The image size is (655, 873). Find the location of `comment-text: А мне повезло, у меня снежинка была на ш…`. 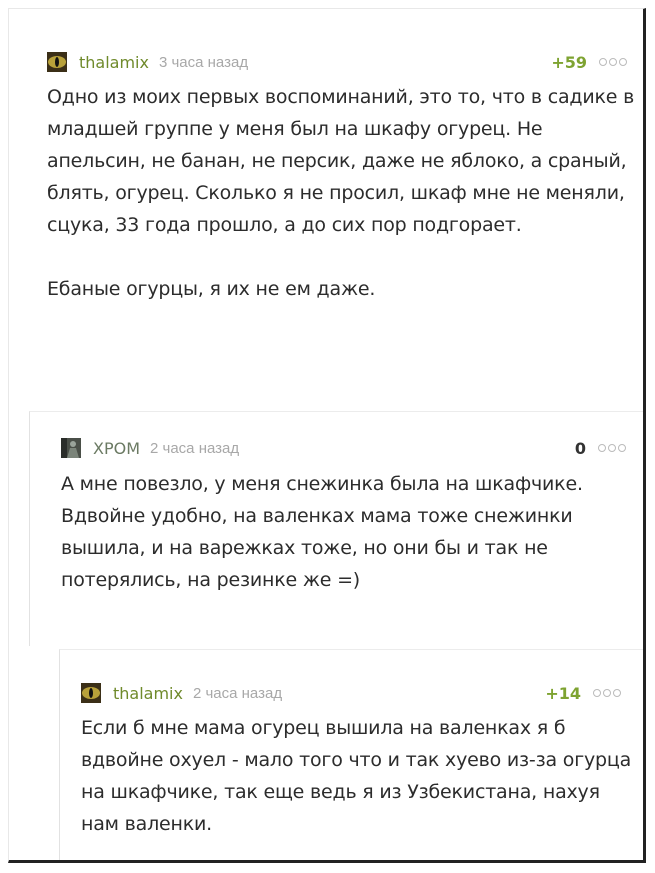

comment-text: А мне повезло, у меня снежинка была на ш… is located at coordinates (322, 532).